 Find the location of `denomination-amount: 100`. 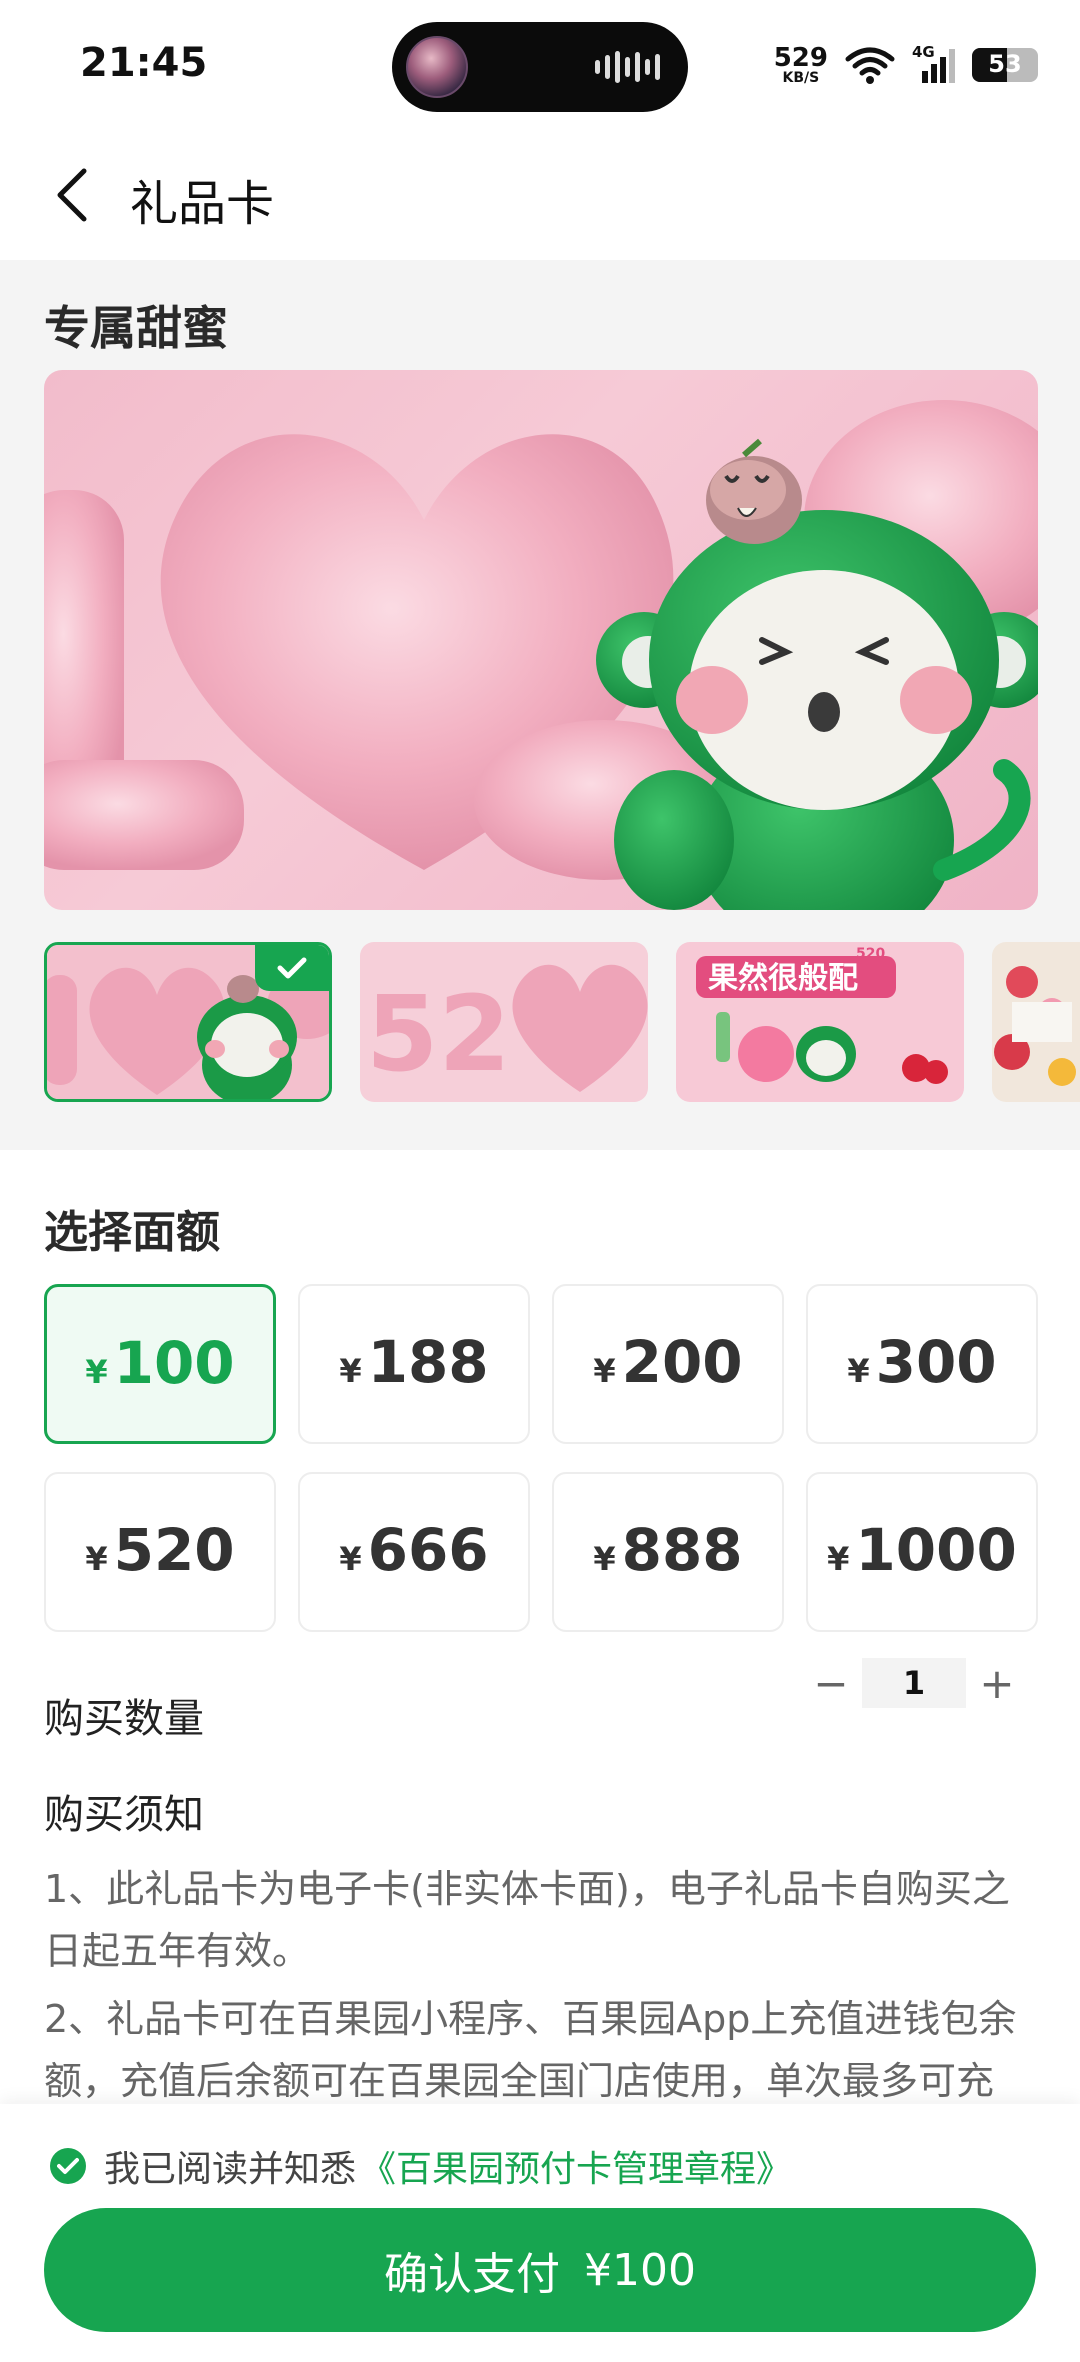

denomination-amount: 100 is located at coordinates (174, 1363).